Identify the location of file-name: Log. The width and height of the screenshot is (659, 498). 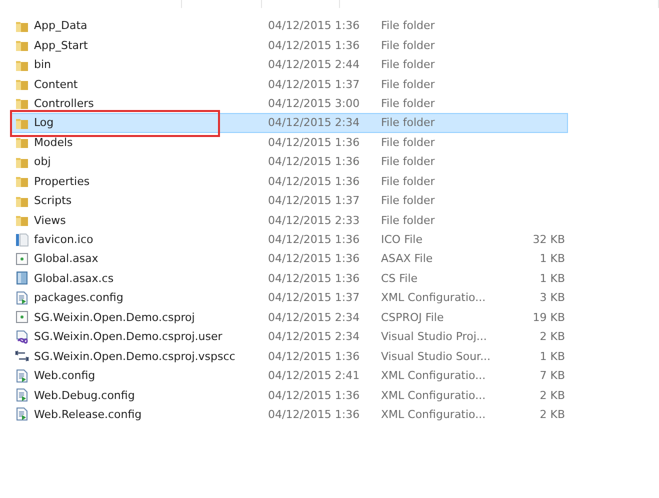
(44, 123).